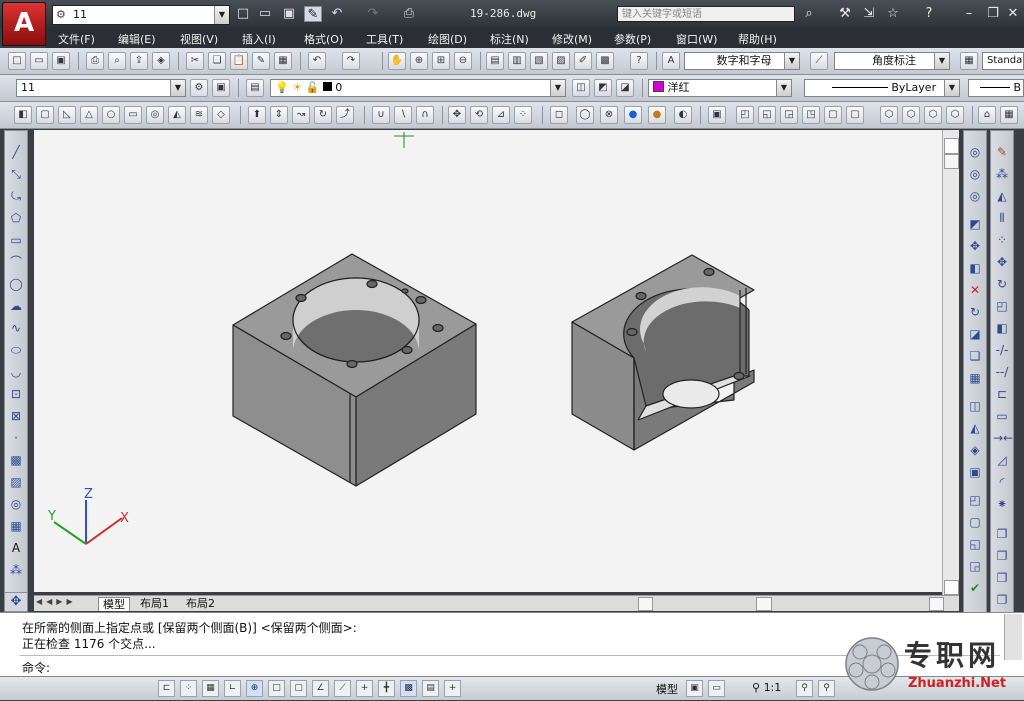  Describe the element at coordinates (911, 115) in the screenshot. I see `se-iso-icon: ⬡` at that location.